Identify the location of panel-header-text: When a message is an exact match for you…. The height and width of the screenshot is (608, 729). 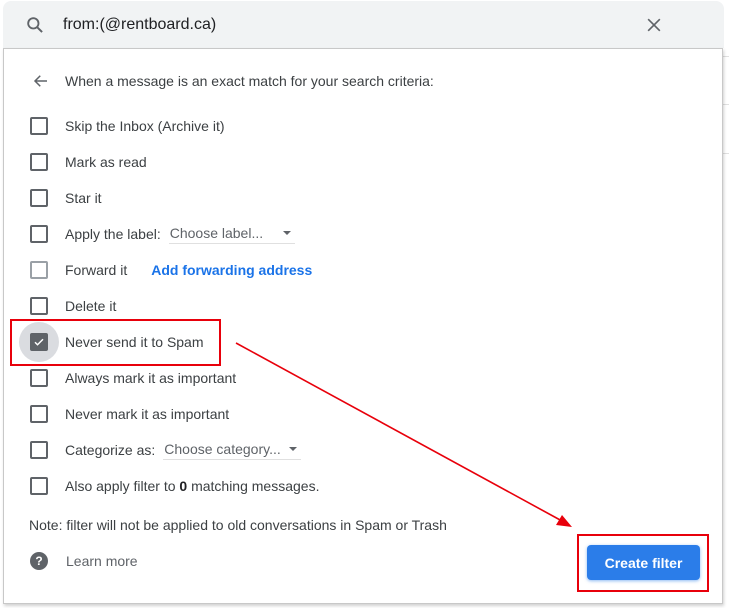
(249, 81).